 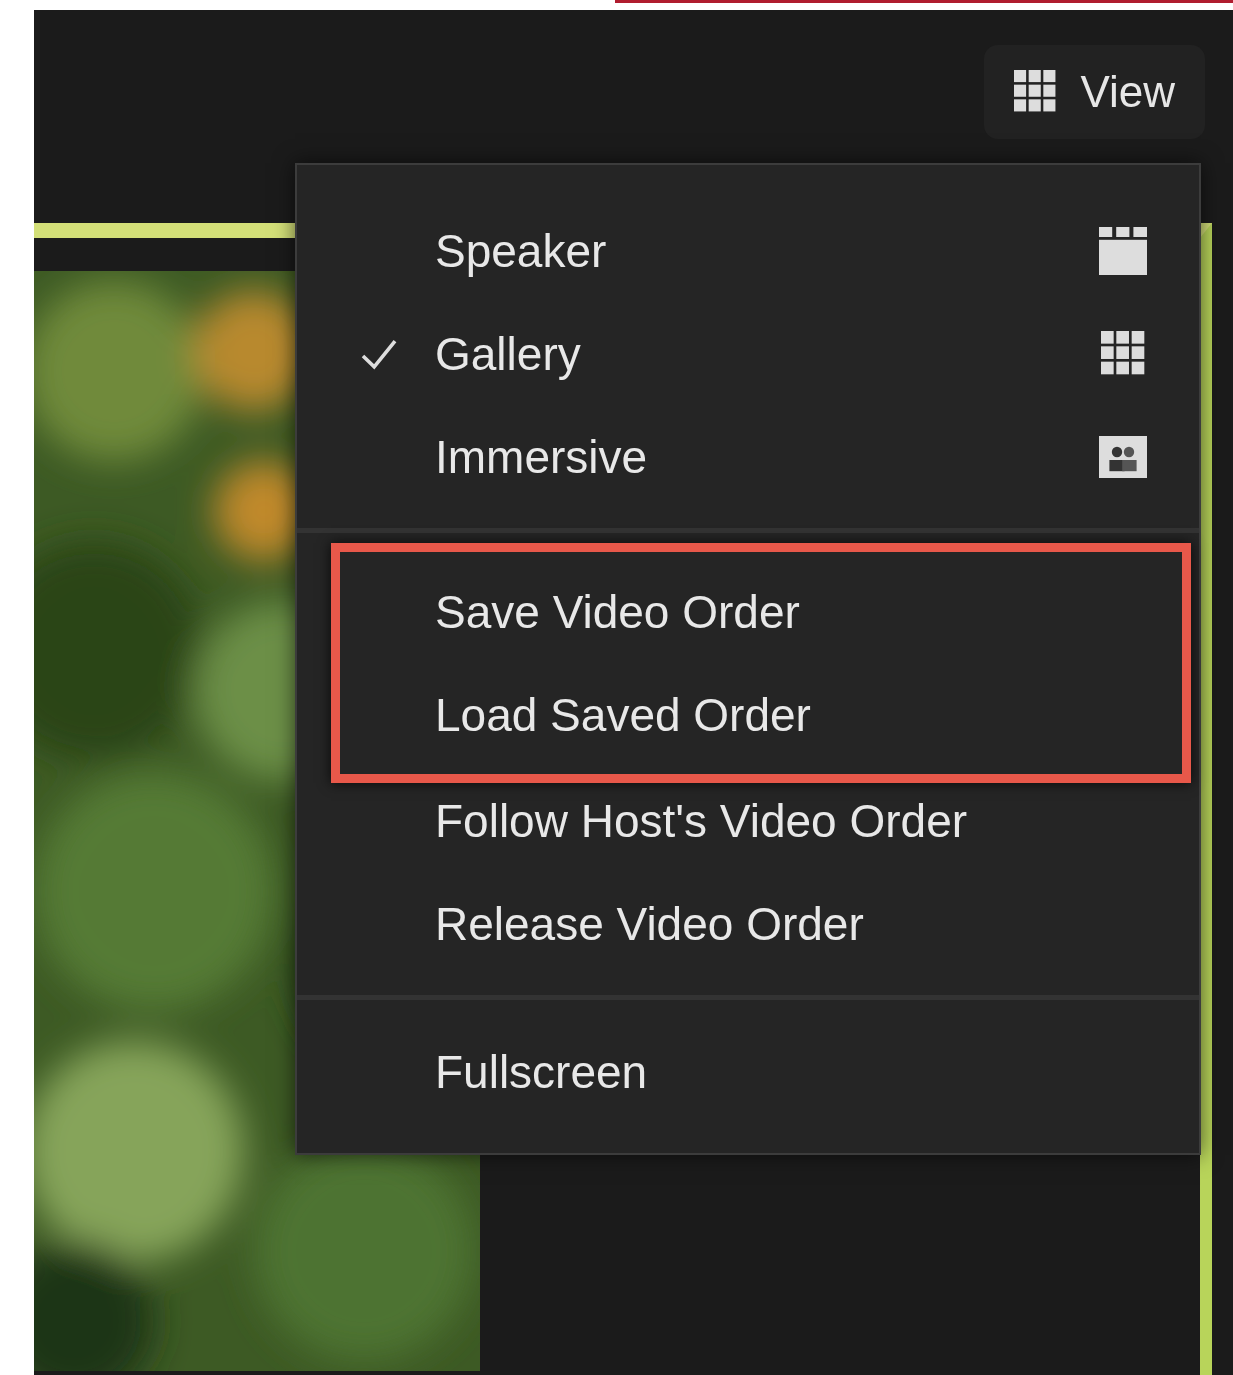 I want to click on menu-item: Save Video Order, so click(x=739, y=611).